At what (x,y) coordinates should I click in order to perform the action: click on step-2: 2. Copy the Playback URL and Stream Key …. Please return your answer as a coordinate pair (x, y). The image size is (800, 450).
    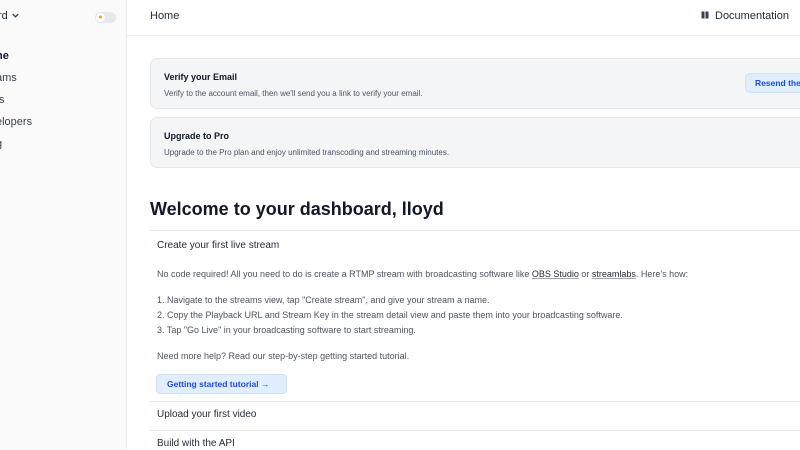
    Looking at the image, I should click on (390, 315).